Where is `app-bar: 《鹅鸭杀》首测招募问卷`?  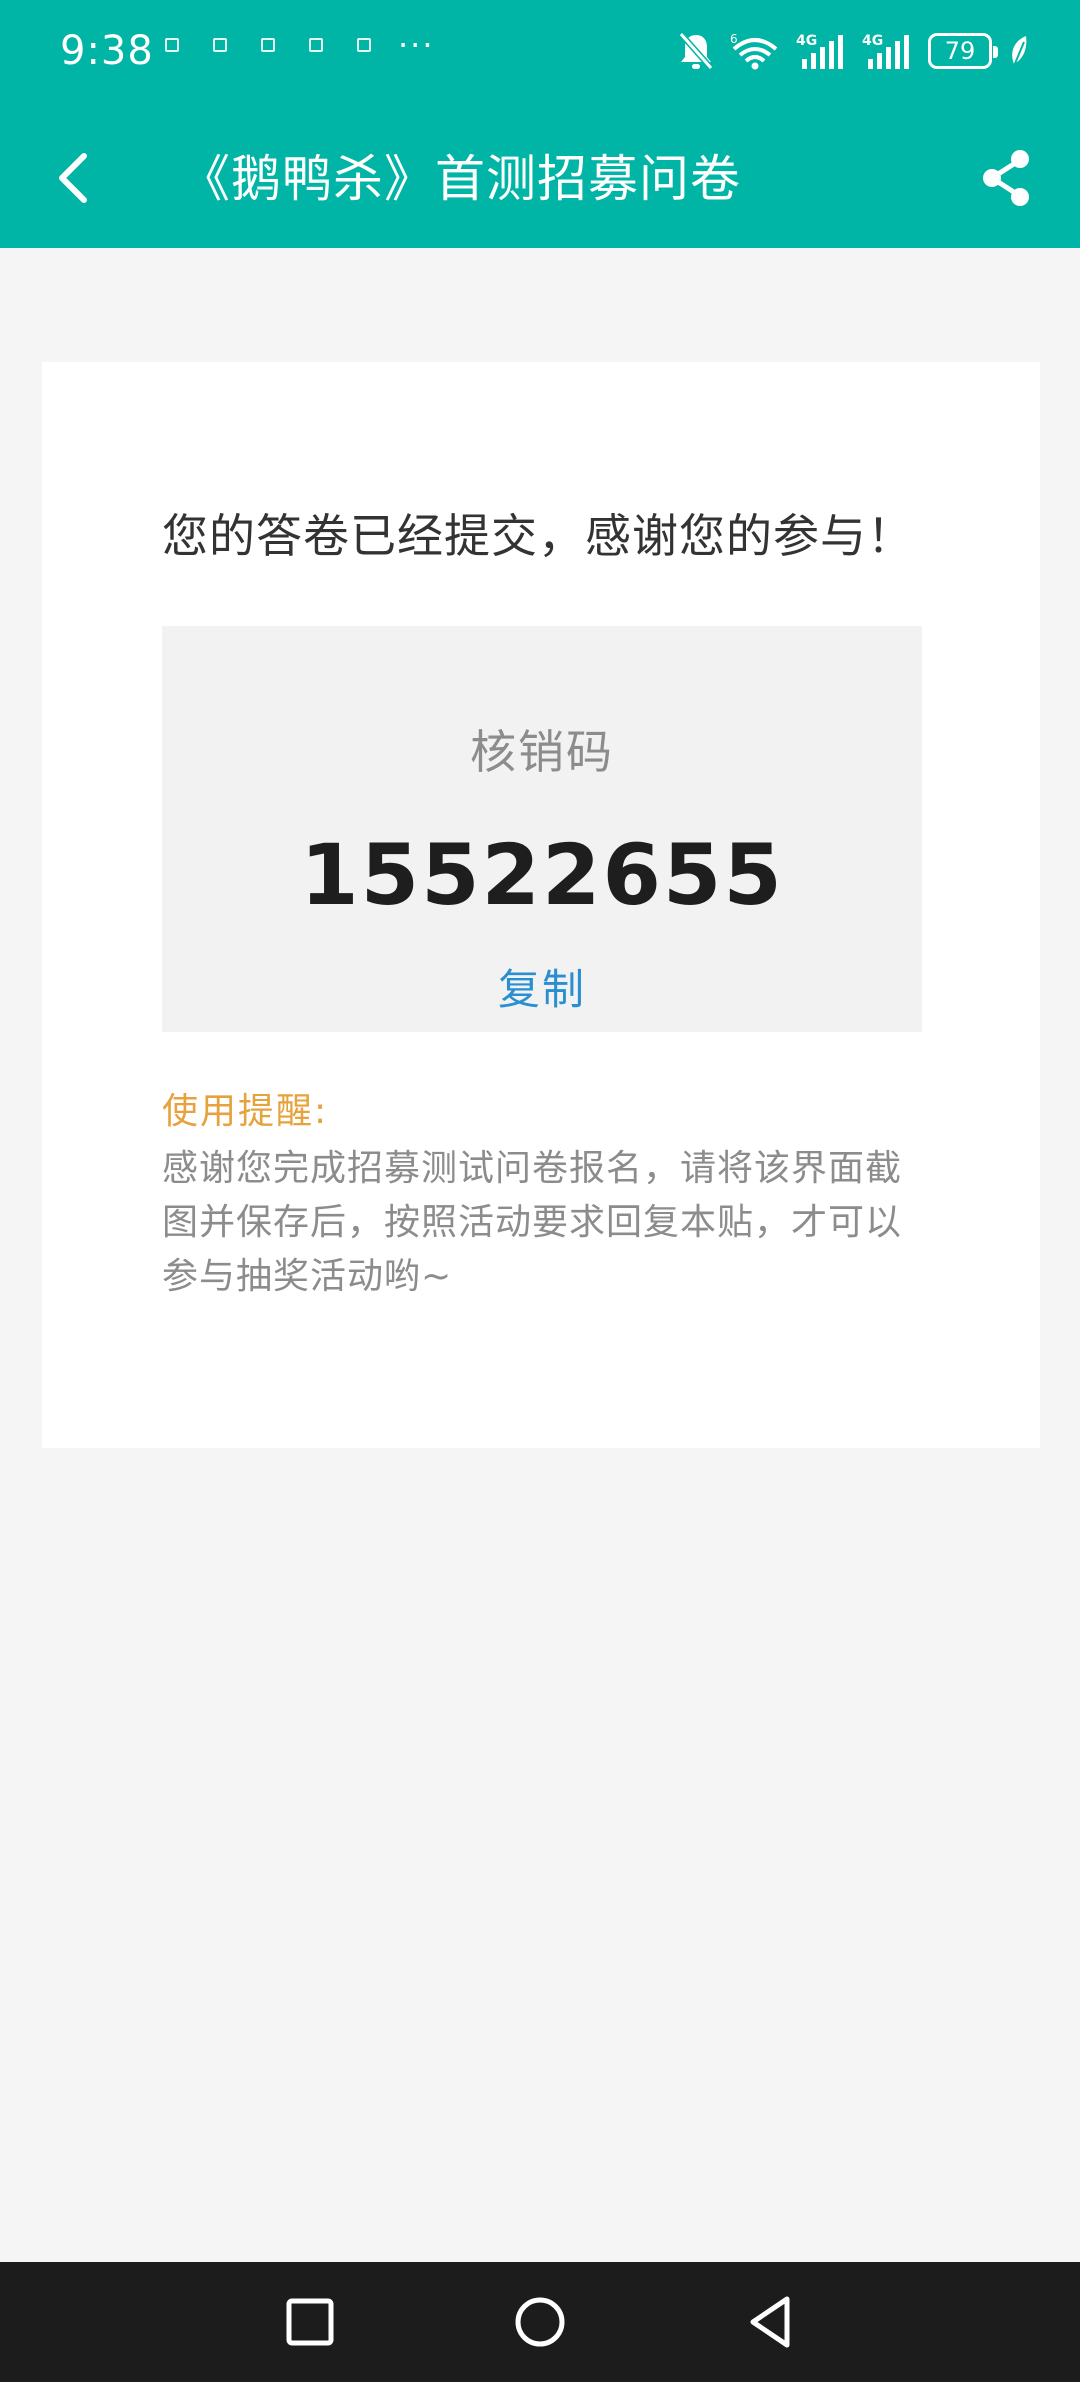 app-bar: 《鹅鸭杀》首测招募问卷 is located at coordinates (540, 179).